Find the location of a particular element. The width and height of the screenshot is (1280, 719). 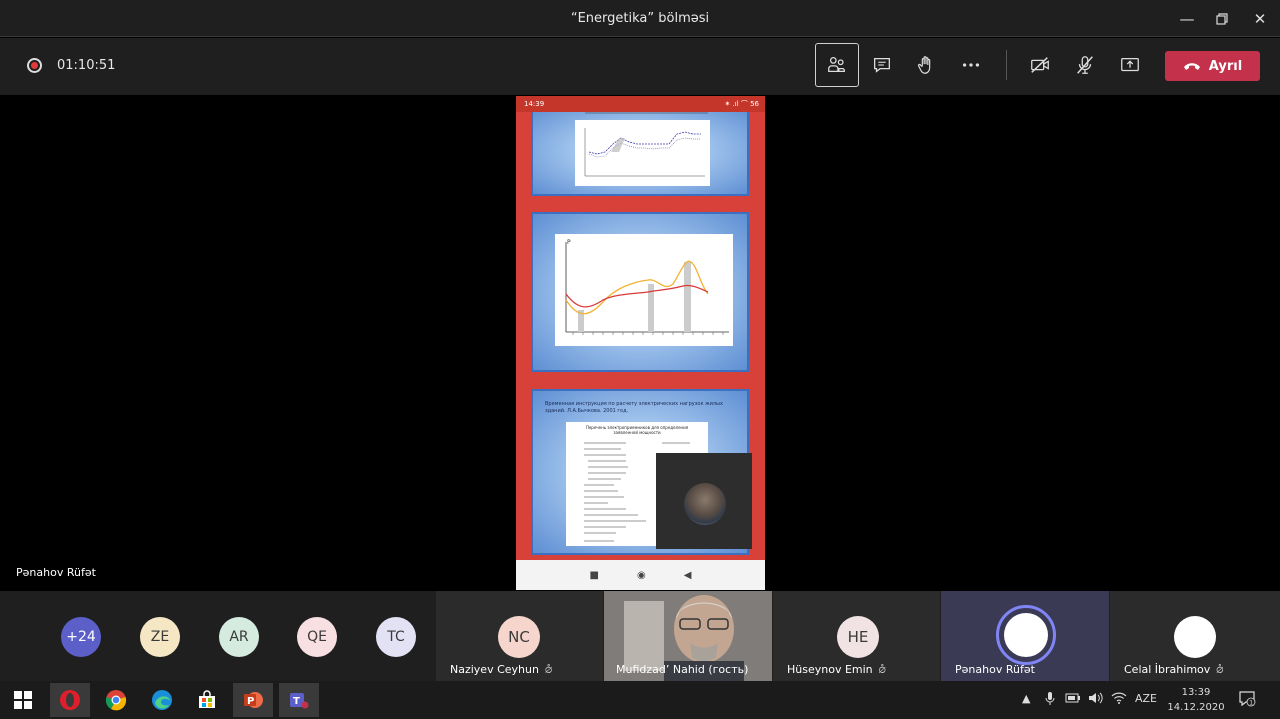

participant-avatar-he: HE is located at coordinates (858, 637).